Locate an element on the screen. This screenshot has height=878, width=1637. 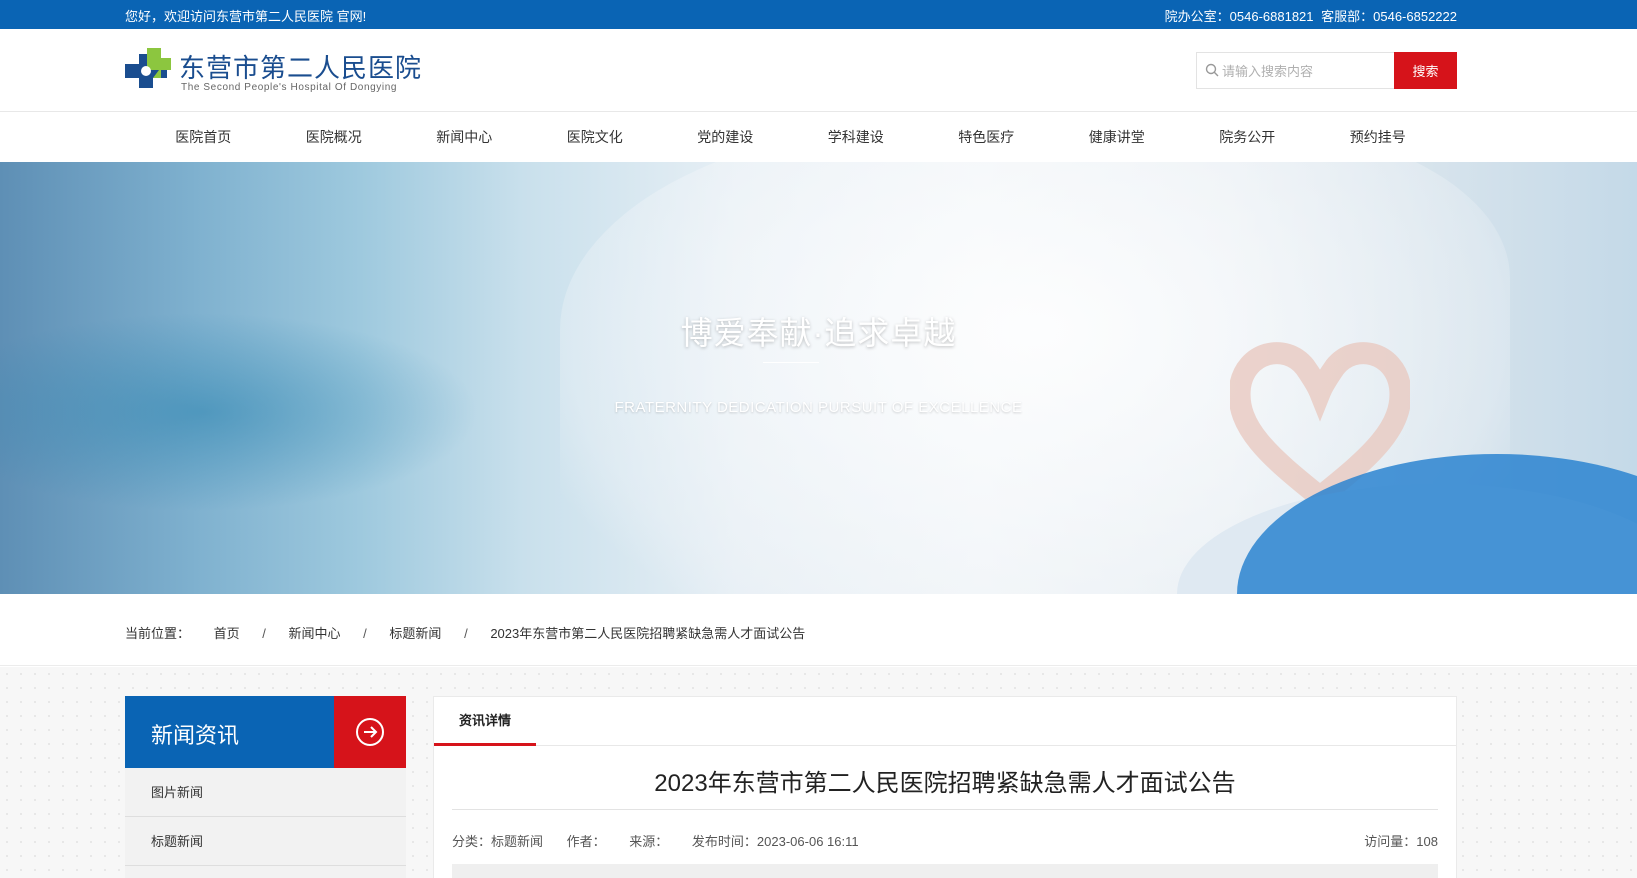
breadcrumb-news-center: 新闻中心 is located at coordinates (315, 633).